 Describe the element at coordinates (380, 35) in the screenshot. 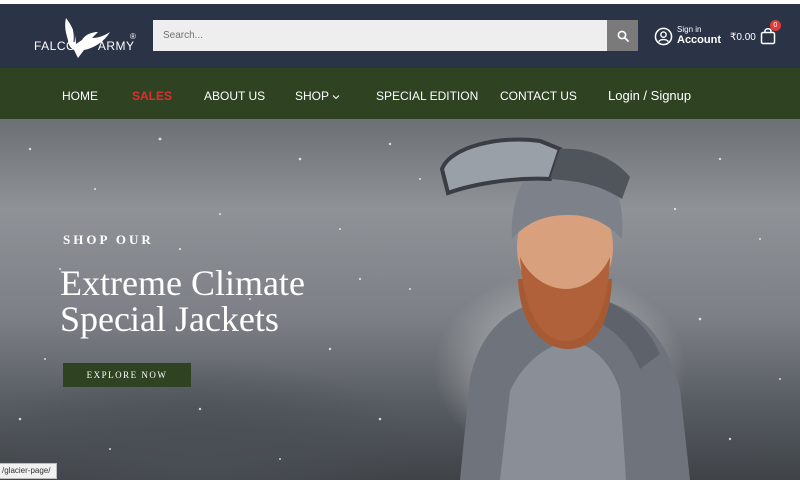

I see `search-input` at that location.